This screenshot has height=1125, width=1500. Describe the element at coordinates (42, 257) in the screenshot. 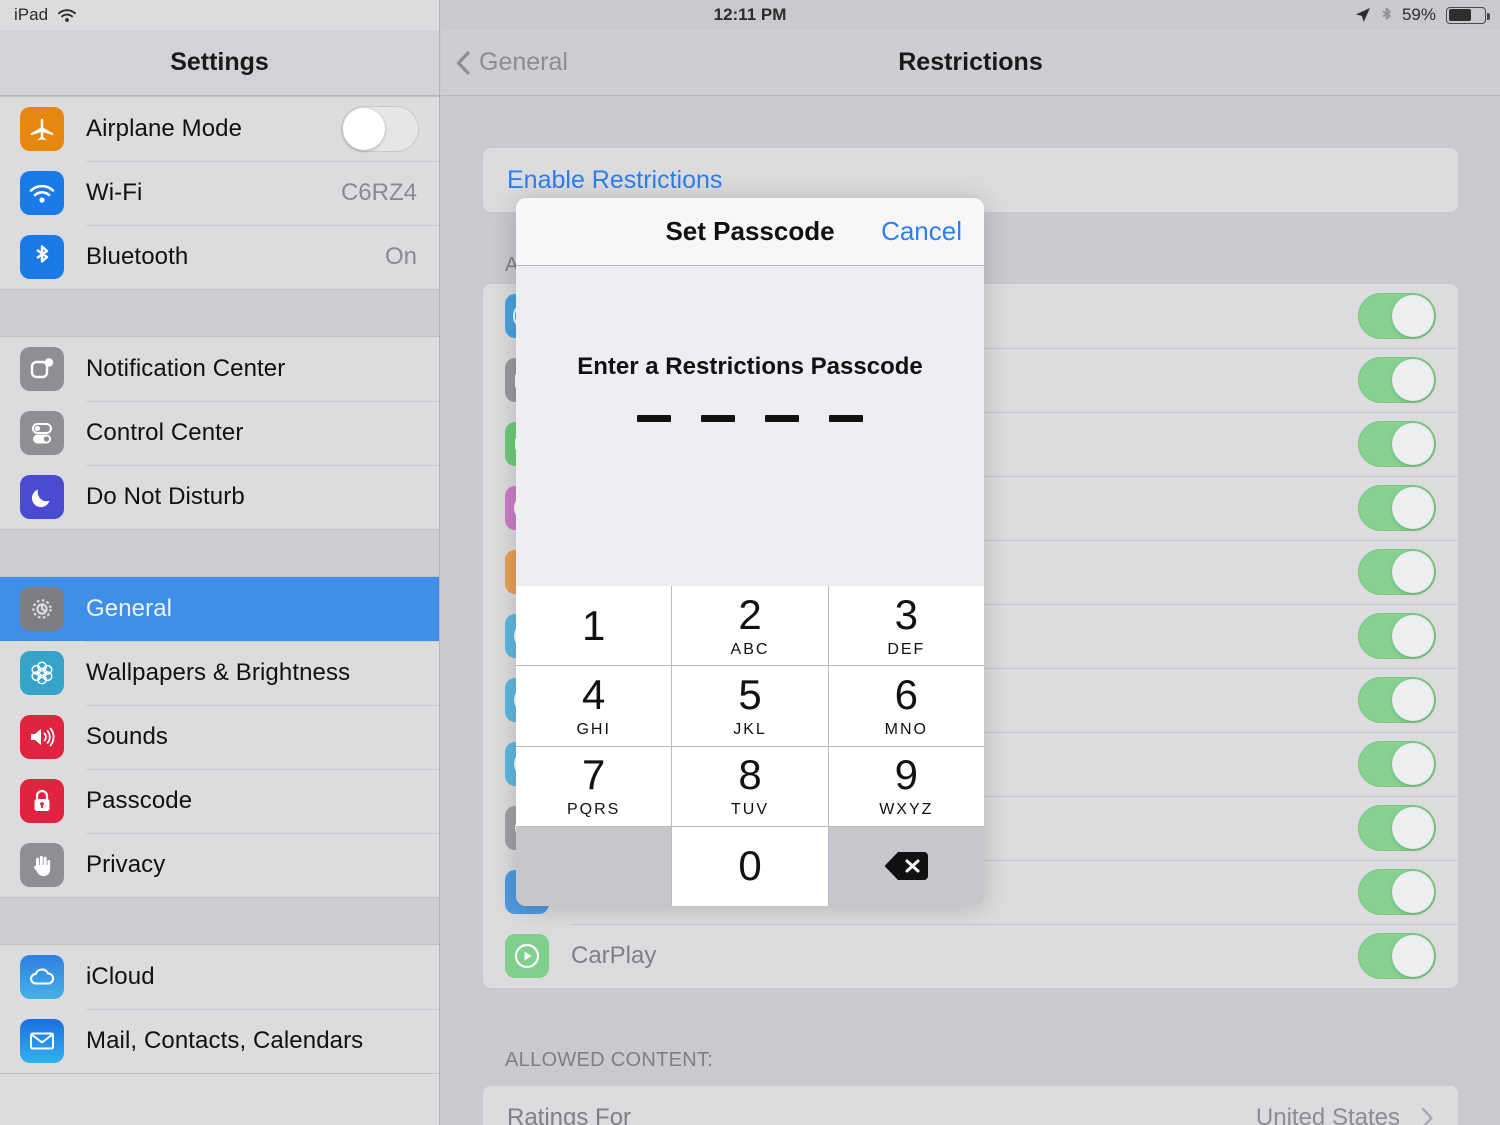

I see `bluetooth-icon` at that location.